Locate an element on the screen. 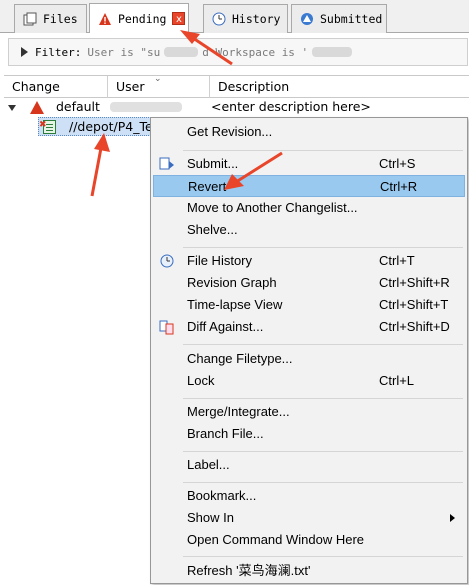 The width and height of the screenshot is (469, 585). changelist-description: <enter description here> is located at coordinates (291, 106).